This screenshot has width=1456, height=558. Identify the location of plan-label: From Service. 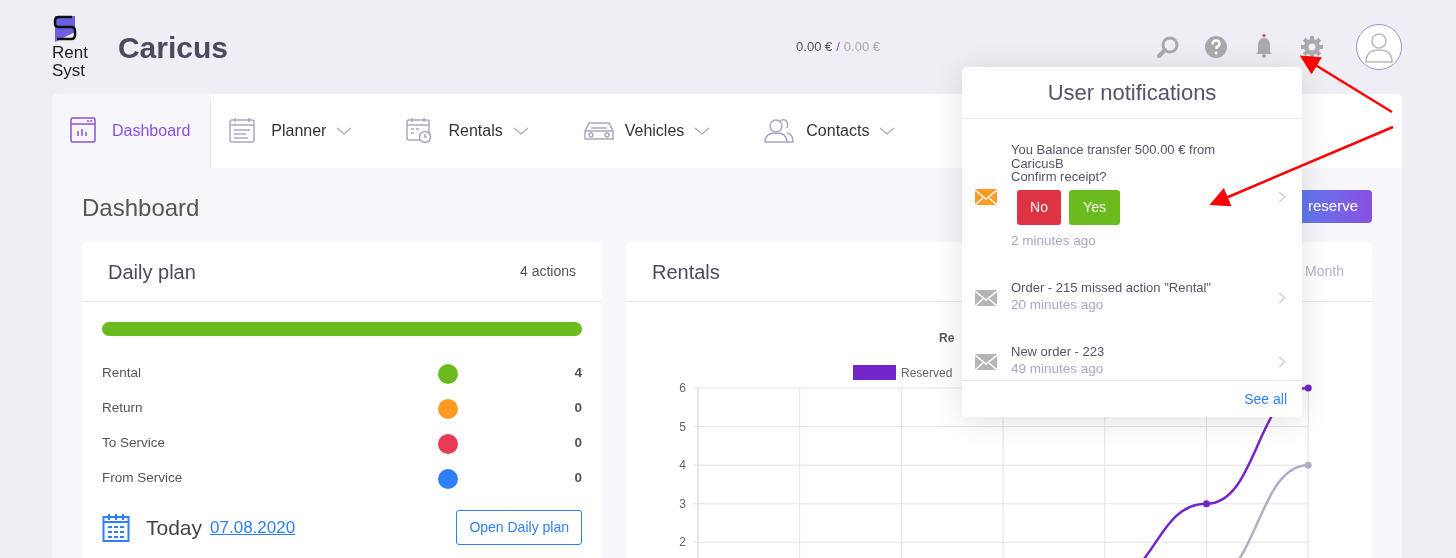
(143, 478).